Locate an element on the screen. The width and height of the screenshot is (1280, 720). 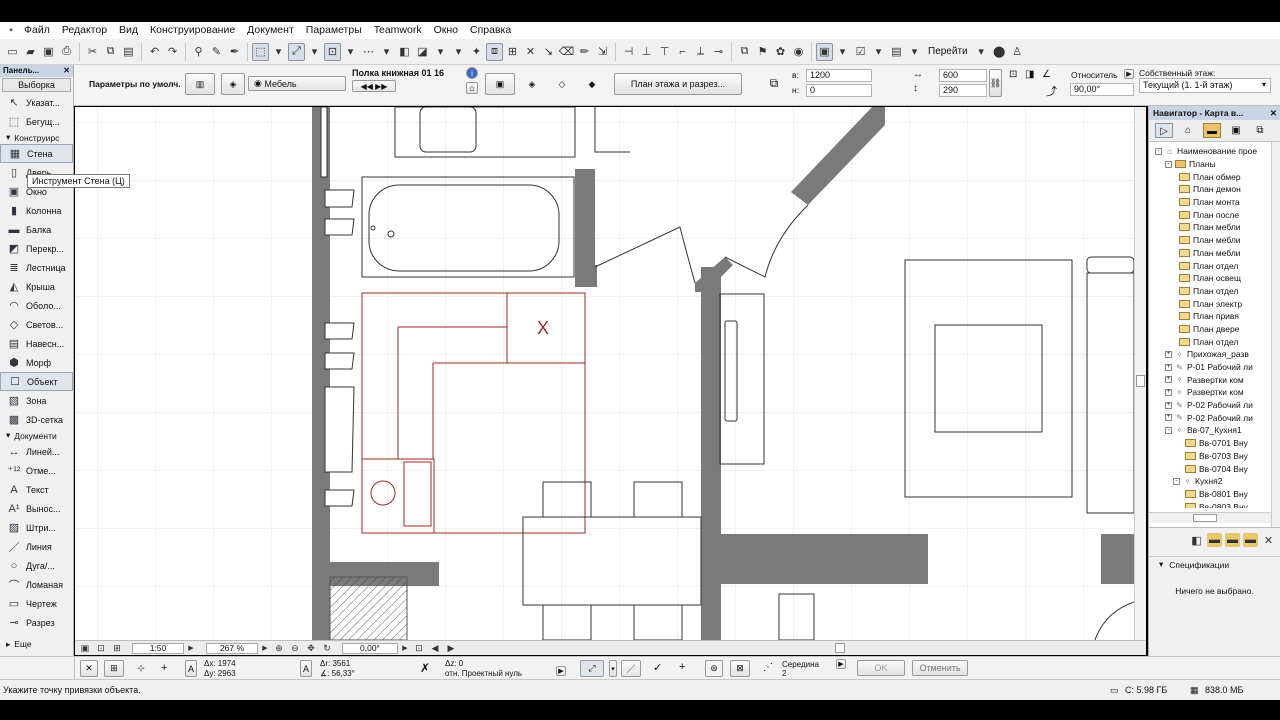
mirror-icon: ◨ is located at coordinates (1029, 74).